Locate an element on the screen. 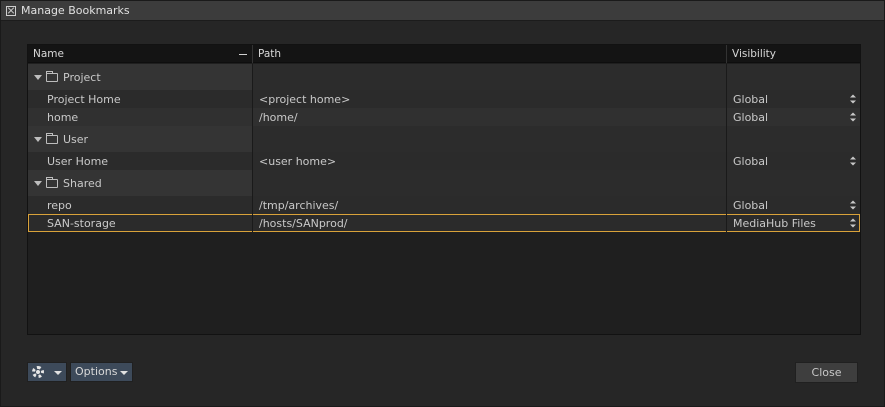  group-label: Project is located at coordinates (82, 77).